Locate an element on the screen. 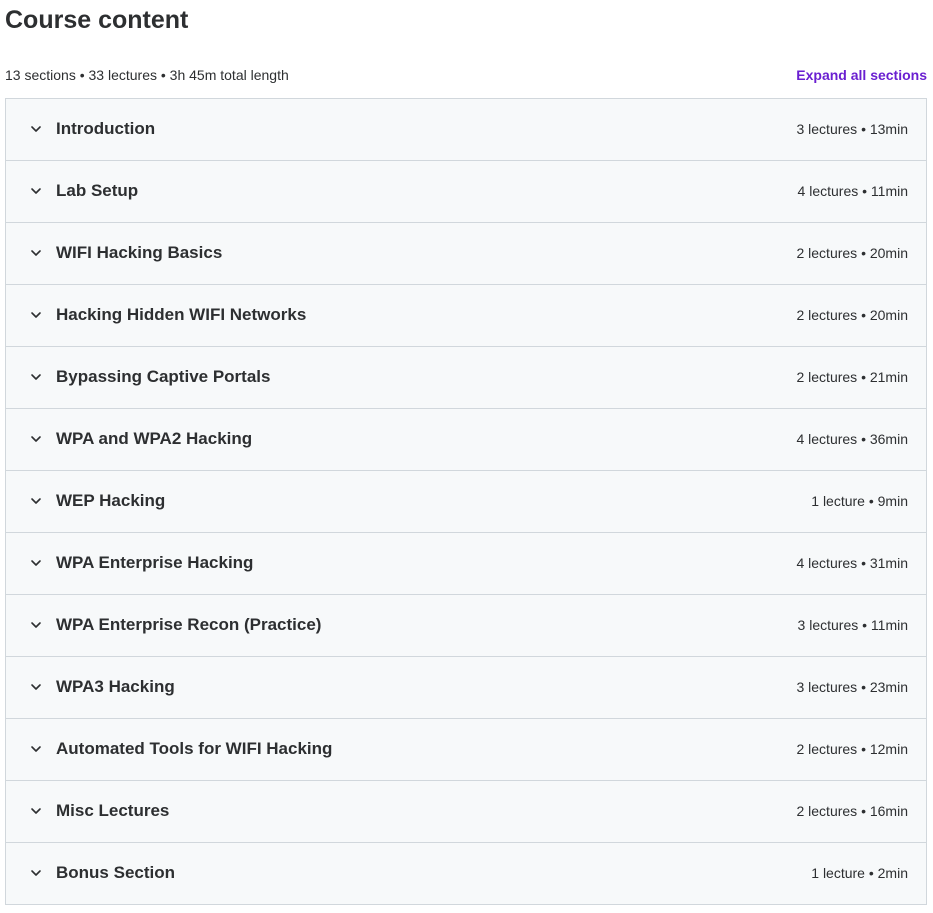 The height and width of the screenshot is (913, 933). section-title: Introduction is located at coordinates (106, 128).